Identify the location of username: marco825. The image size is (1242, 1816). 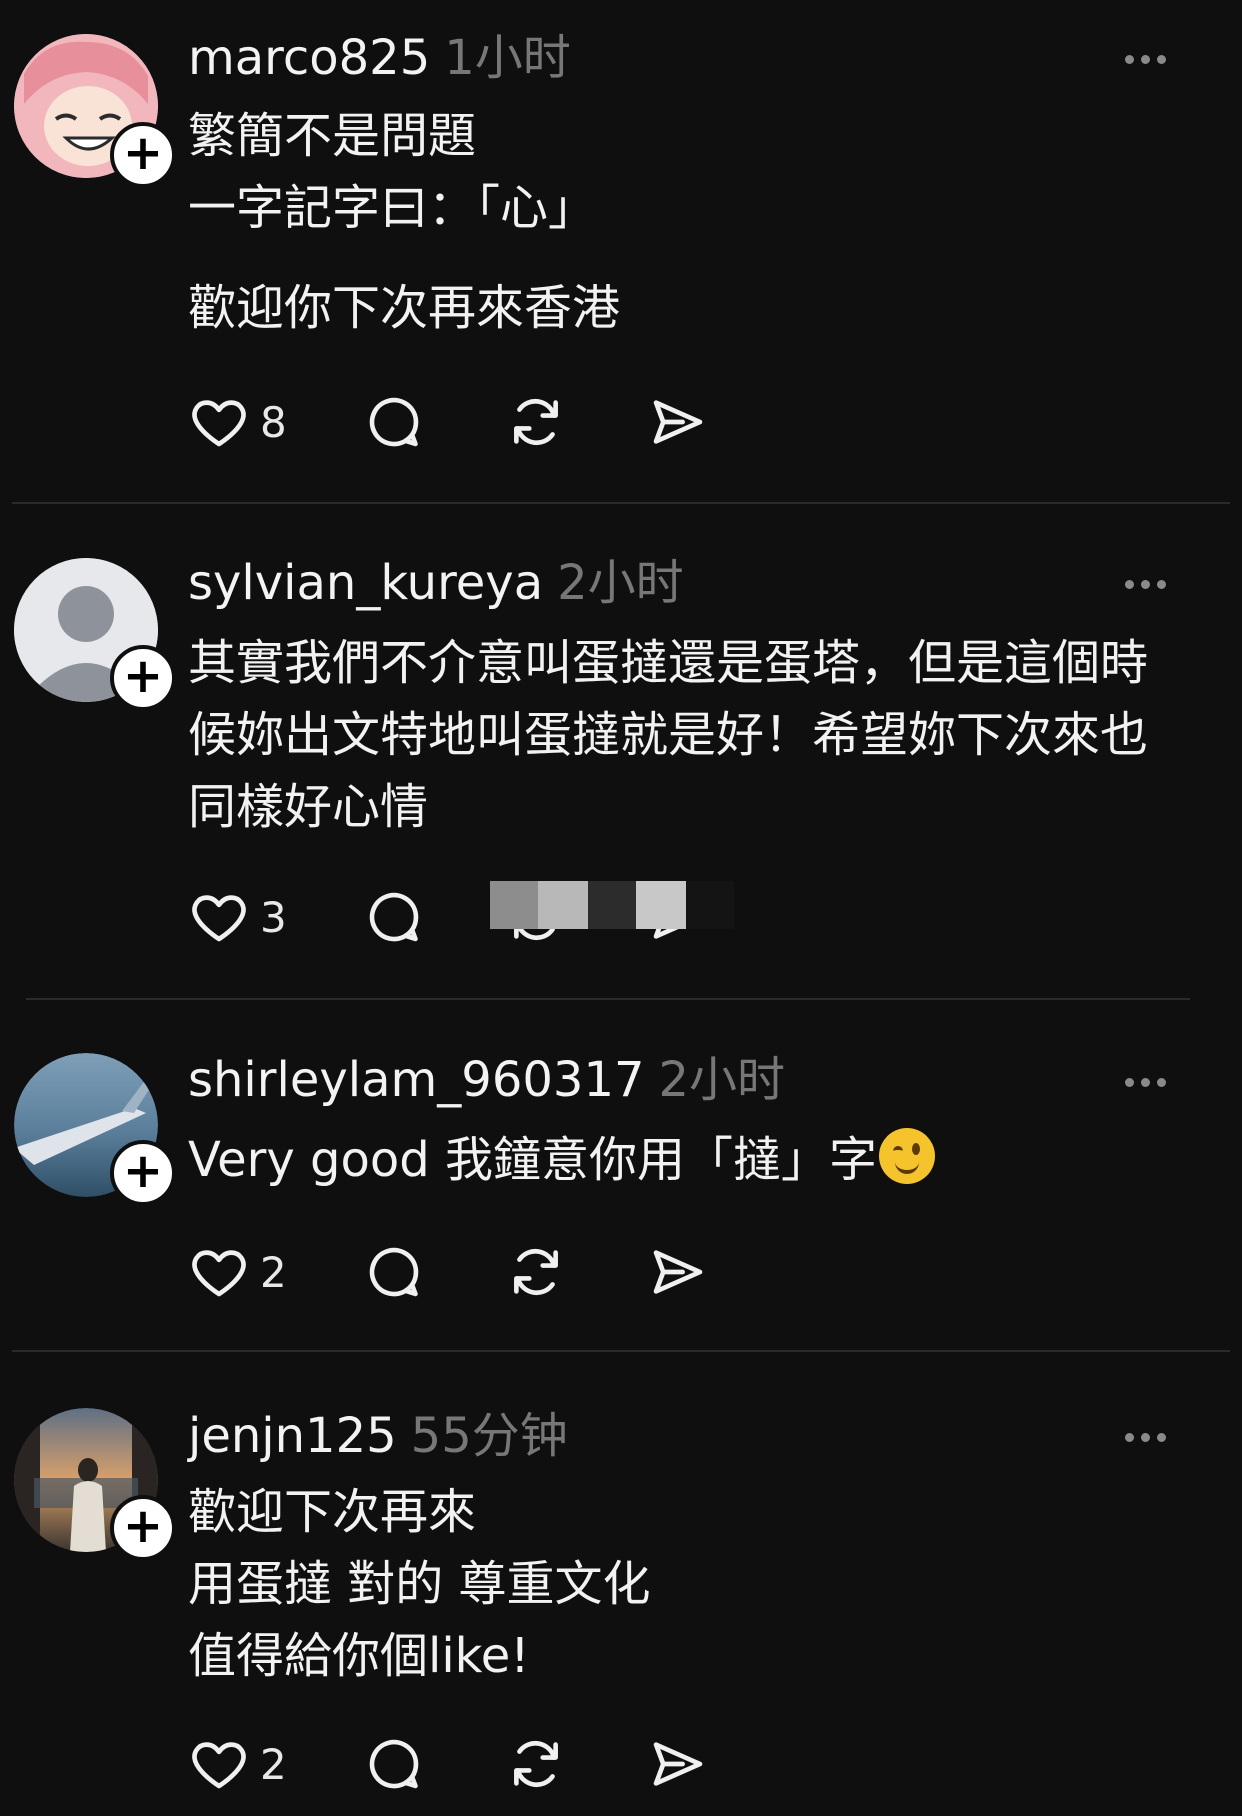
(309, 58).